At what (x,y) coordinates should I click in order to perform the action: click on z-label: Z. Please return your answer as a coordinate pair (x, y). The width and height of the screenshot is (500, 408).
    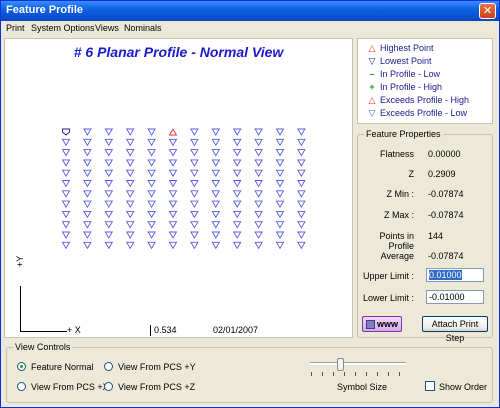
    Looking at the image, I should click on (411, 174).